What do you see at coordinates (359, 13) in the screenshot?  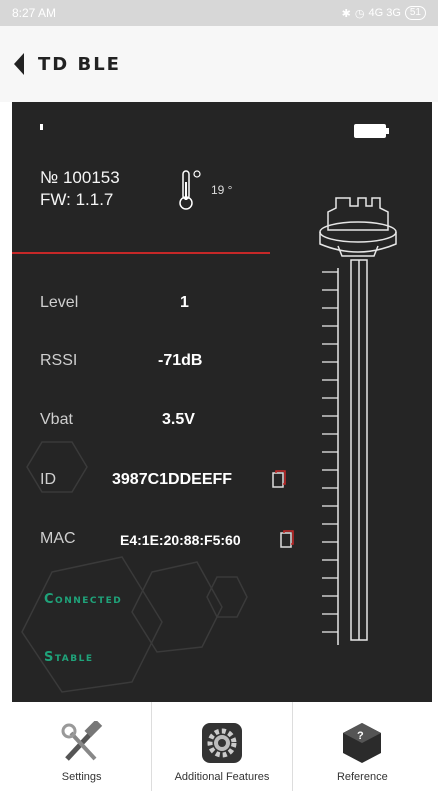 I see `alarm-icon: ◷` at bounding box center [359, 13].